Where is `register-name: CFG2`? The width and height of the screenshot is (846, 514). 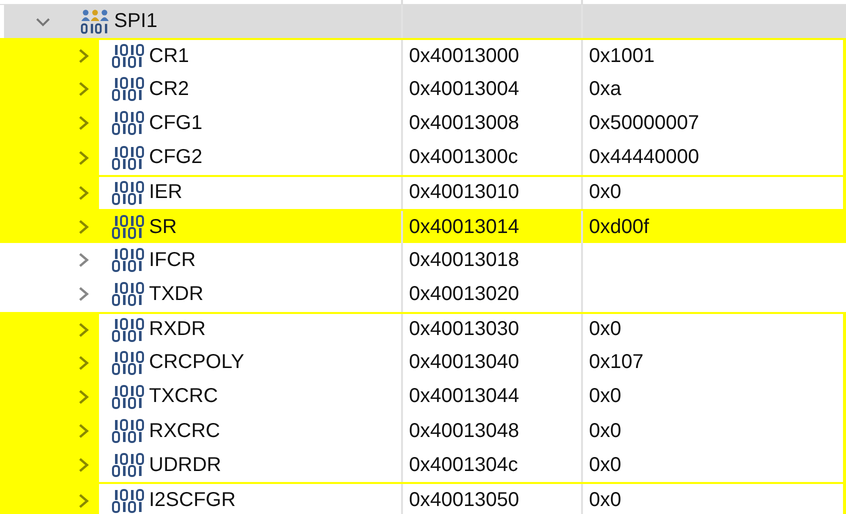 register-name: CFG2 is located at coordinates (175, 158).